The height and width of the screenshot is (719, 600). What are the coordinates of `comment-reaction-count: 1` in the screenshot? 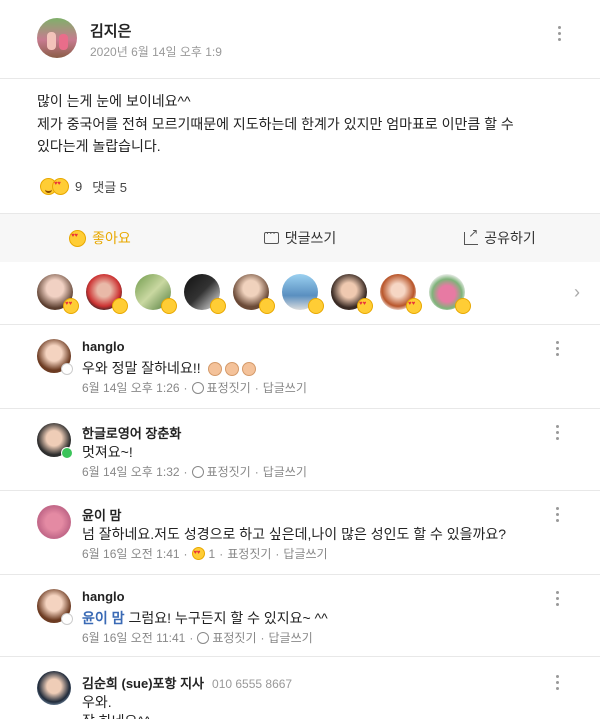 It's located at (212, 554).